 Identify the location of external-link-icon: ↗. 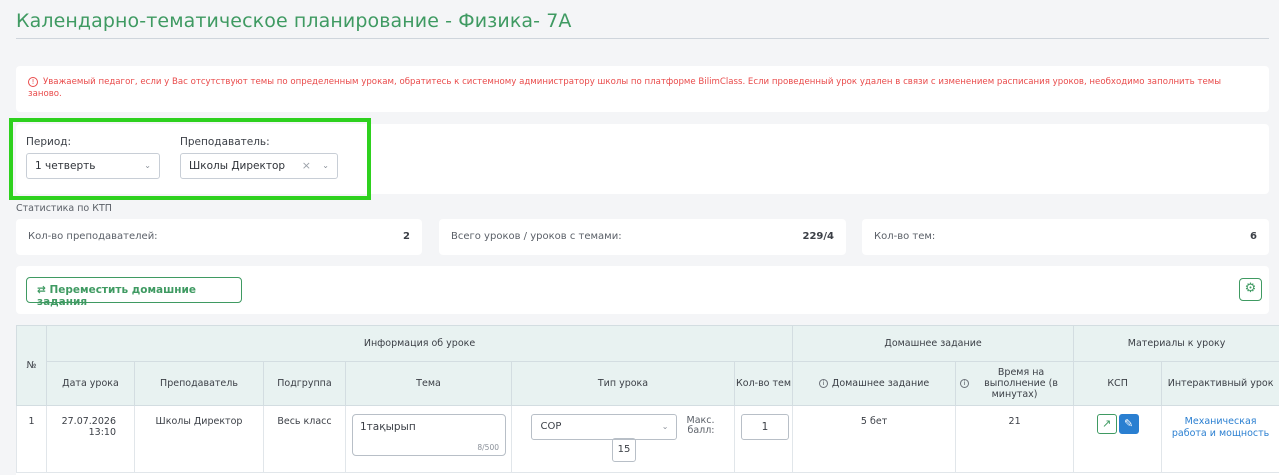
(1106, 424).